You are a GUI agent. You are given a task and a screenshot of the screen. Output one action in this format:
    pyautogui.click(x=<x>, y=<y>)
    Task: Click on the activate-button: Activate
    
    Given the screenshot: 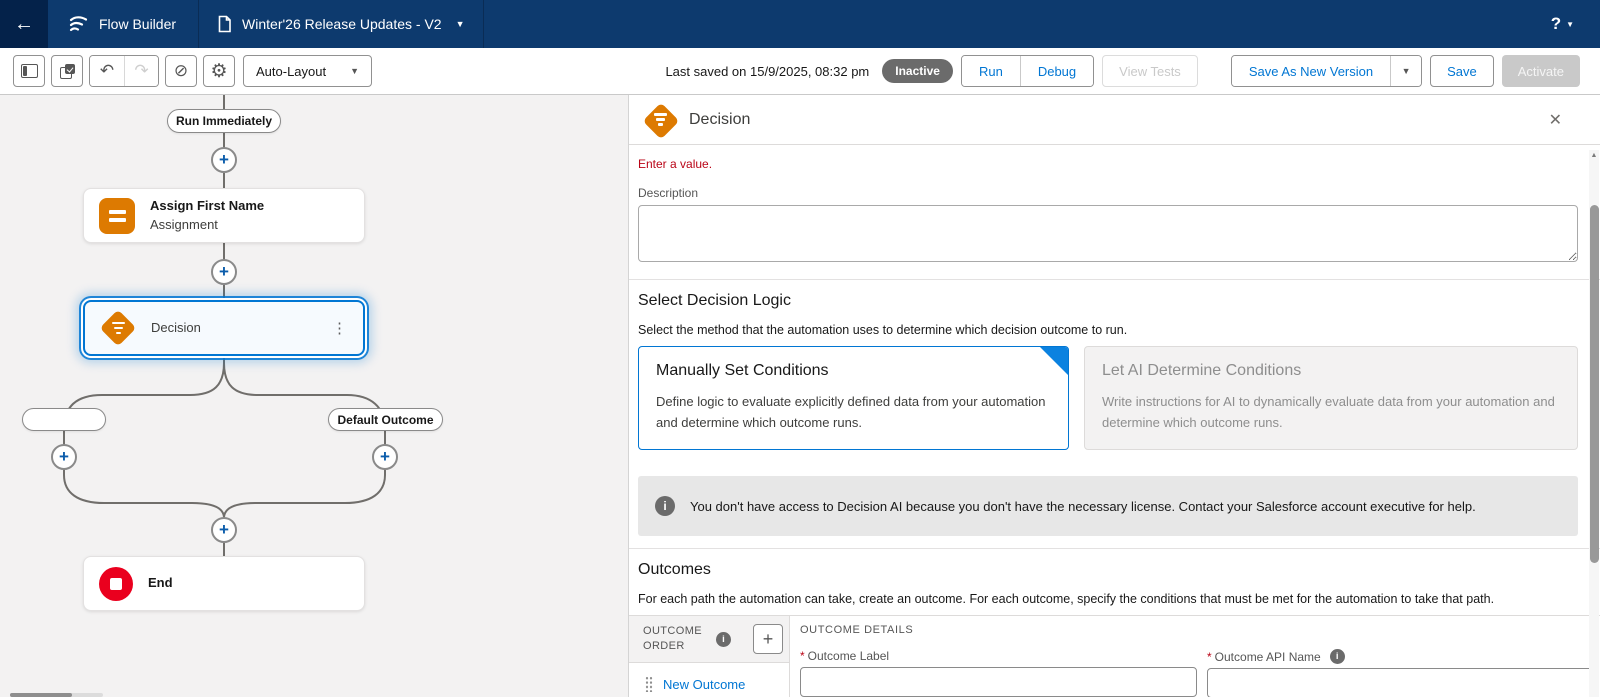 What is the action you would take?
    pyautogui.click(x=1540, y=71)
    